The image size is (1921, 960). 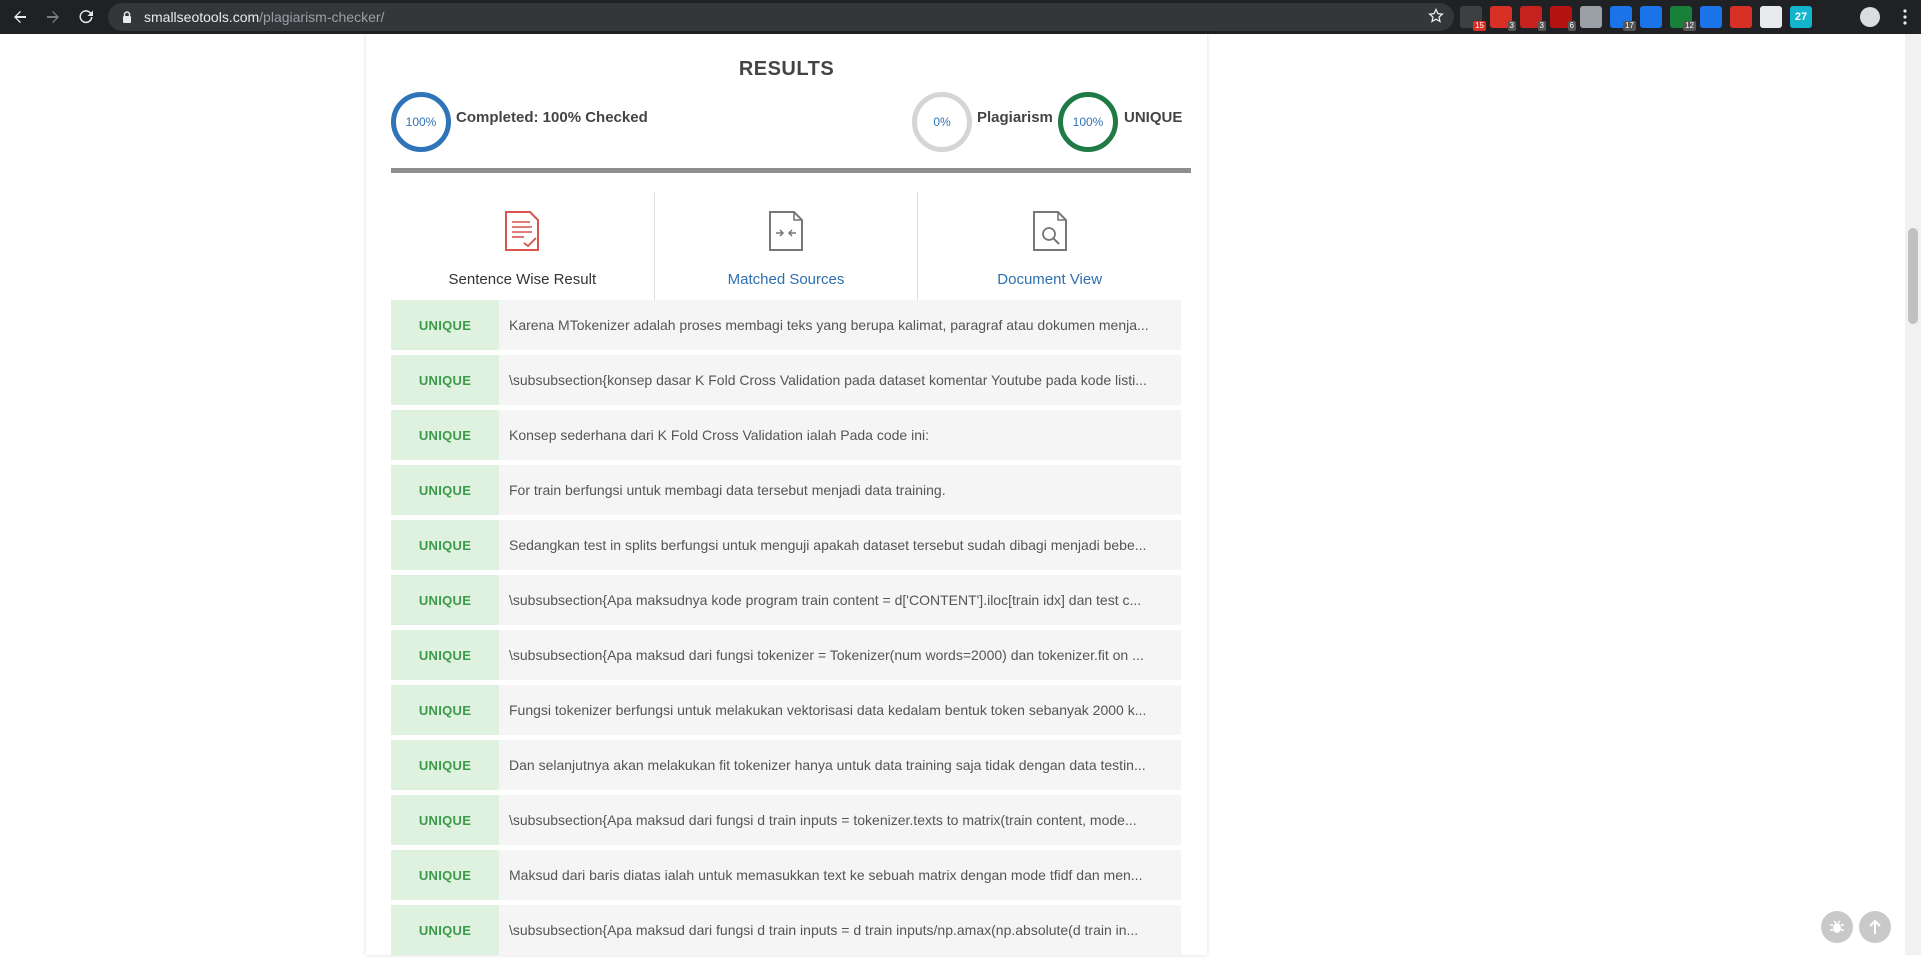 I want to click on url-domain: smallseotools.com, so click(x=202, y=17).